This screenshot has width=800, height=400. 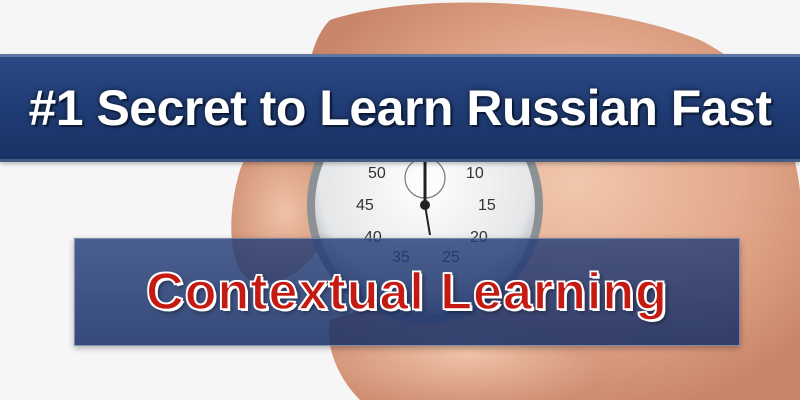 What do you see at coordinates (365, 205) in the screenshot?
I see `dial-number: 45` at bounding box center [365, 205].